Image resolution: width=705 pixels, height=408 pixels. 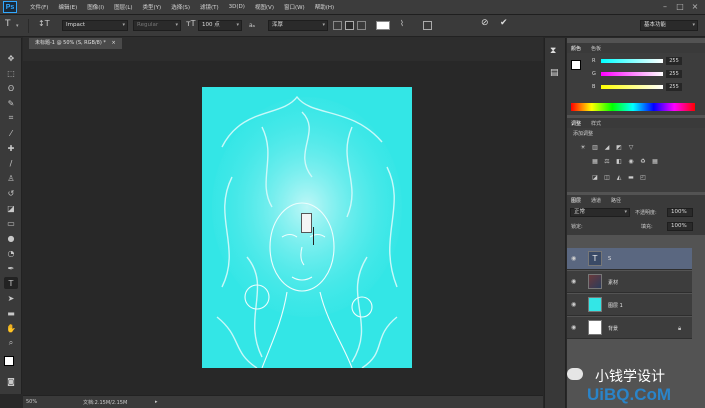 I want to click on menu-select: 选择(S), so click(x=180, y=7).